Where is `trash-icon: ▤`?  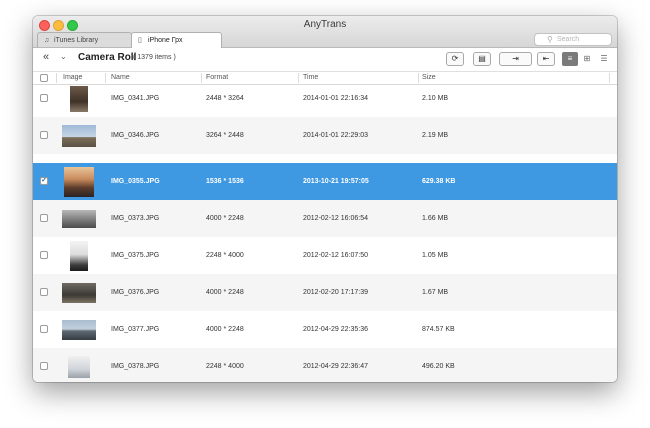
trash-icon: ▤ is located at coordinates (482, 58).